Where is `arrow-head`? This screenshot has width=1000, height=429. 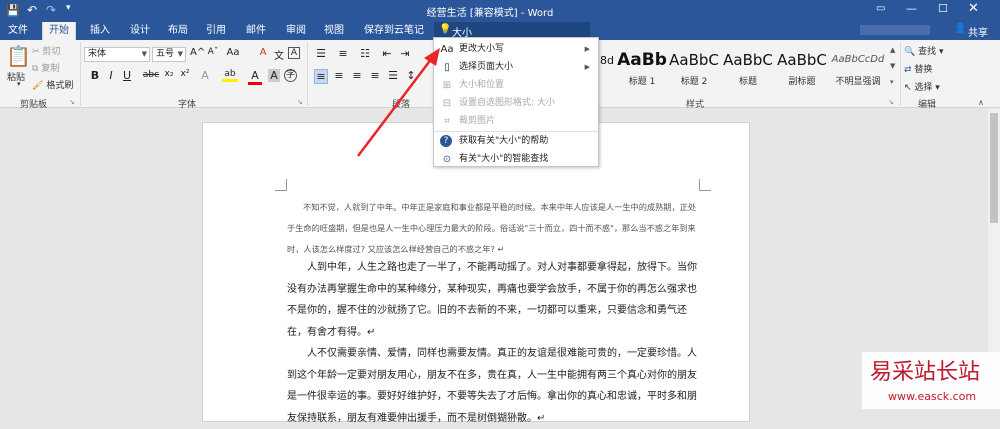 arrow-head is located at coordinates (432, 57).